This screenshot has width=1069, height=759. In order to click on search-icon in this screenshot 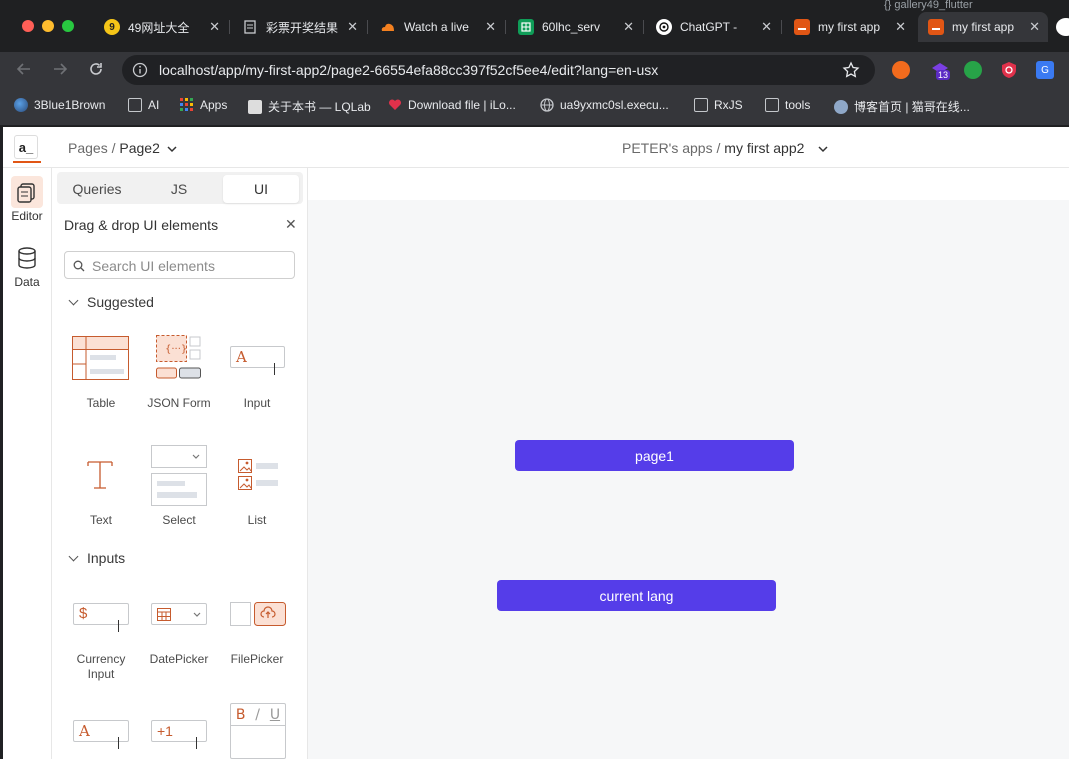, I will do `click(79, 268)`.